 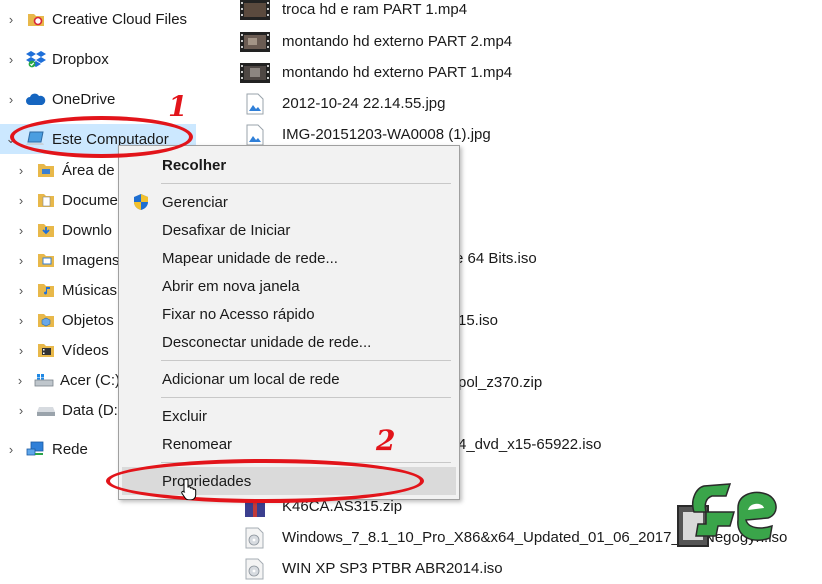 I want to click on sidebar-item-area-de-trabalho: › Área de, so click(x=67, y=170).